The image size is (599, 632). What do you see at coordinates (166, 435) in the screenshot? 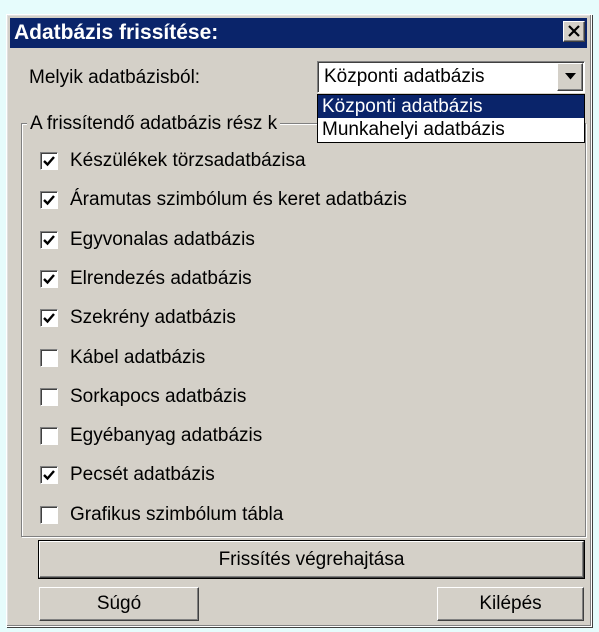
I see `checkbox-label: Egyébanyag adatbázis` at bounding box center [166, 435].